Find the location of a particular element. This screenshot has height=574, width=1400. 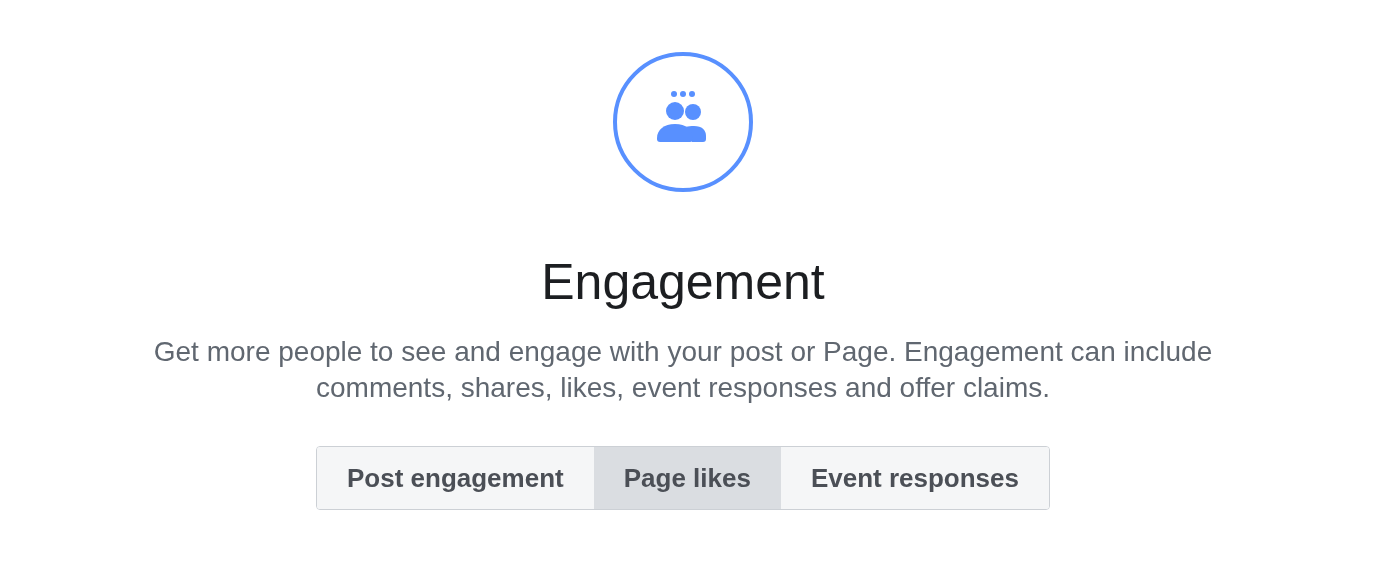

segment-button: Event responses is located at coordinates (914, 478).